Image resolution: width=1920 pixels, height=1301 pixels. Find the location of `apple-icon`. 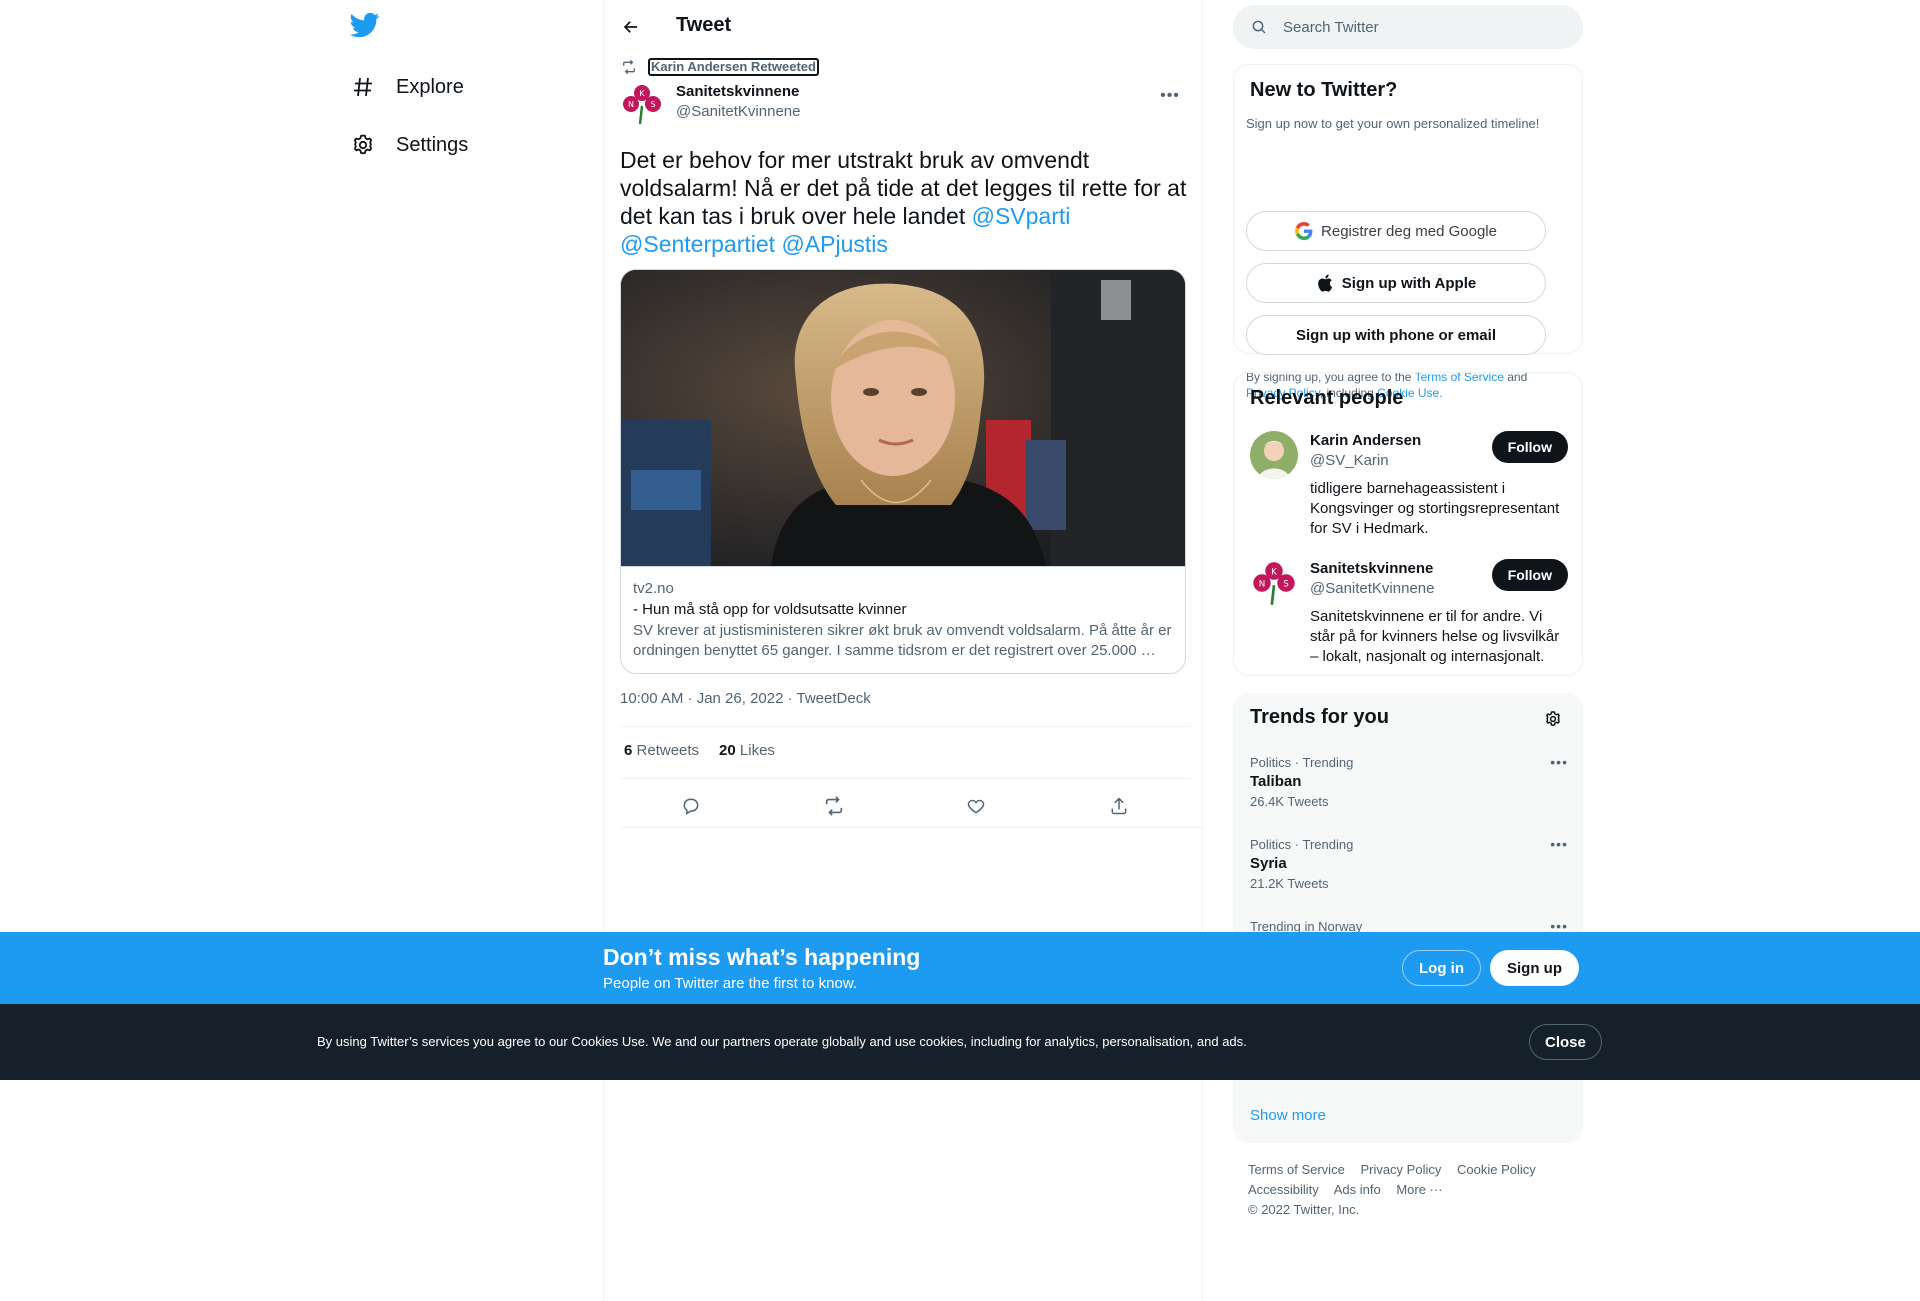

apple-icon is located at coordinates (1325, 283).